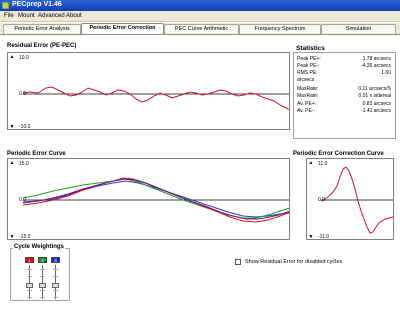 The width and height of the screenshot is (400, 327). What do you see at coordinates (280, 29) in the screenshot?
I see `tab-frequency-spectrum: Frequency Spectrum` at bounding box center [280, 29].